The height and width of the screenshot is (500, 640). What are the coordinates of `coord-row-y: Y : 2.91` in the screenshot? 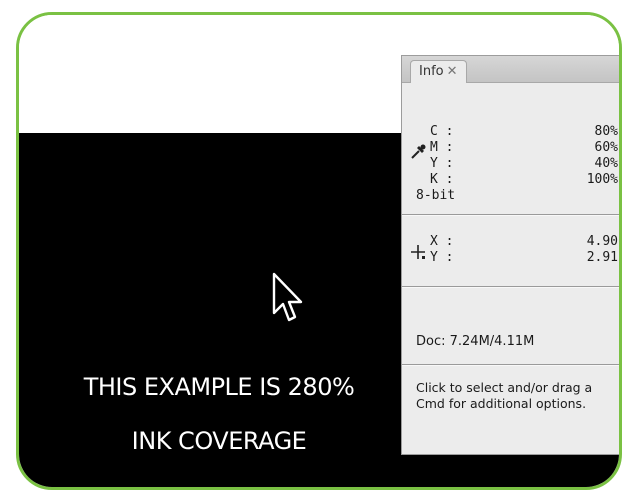 It's located at (510, 258).